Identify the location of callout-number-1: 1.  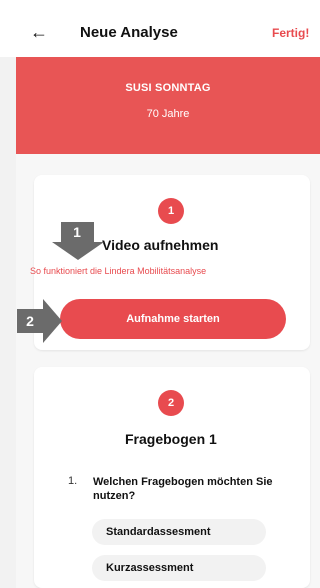
(77, 232).